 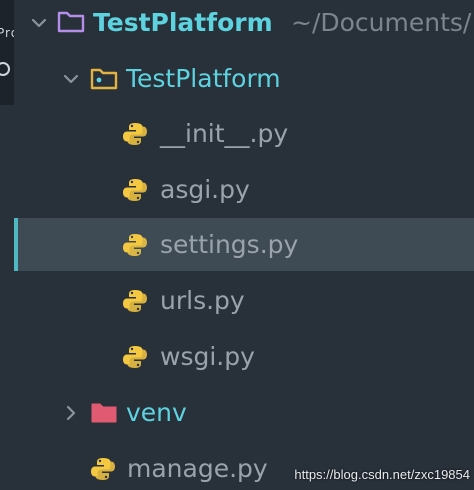 I want to click on tree-row-venv: venv, so click(x=244, y=412).